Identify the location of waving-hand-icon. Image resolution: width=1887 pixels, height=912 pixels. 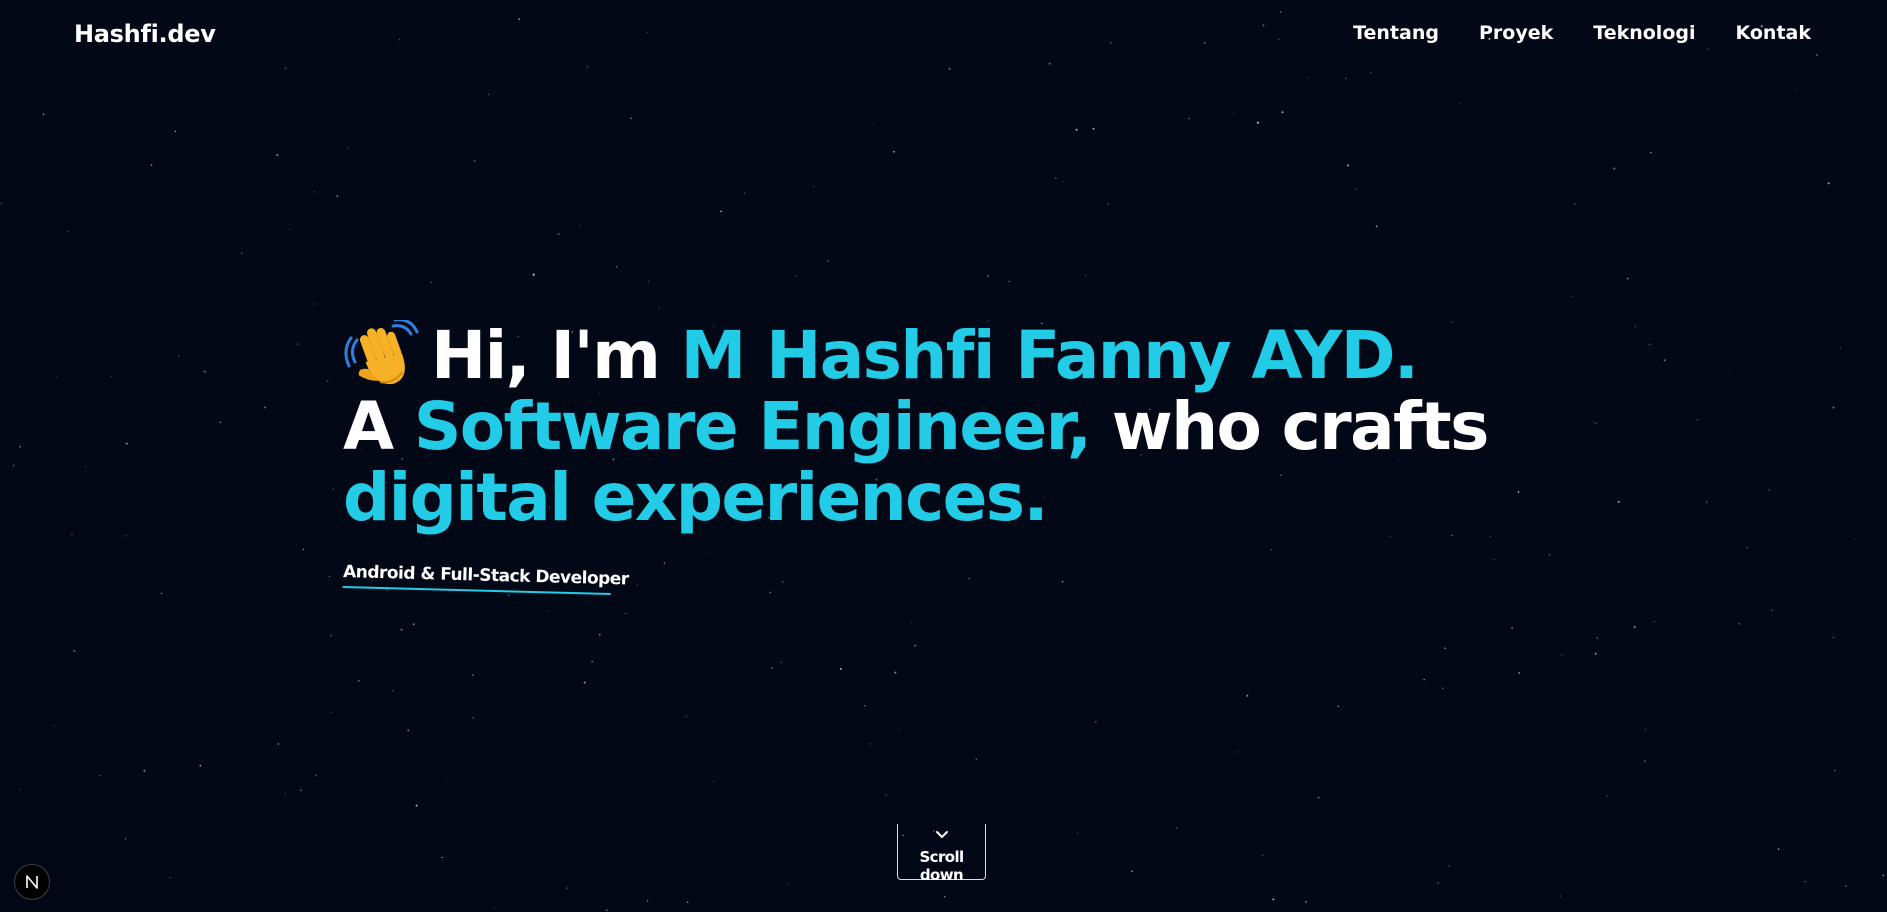
(383, 354).